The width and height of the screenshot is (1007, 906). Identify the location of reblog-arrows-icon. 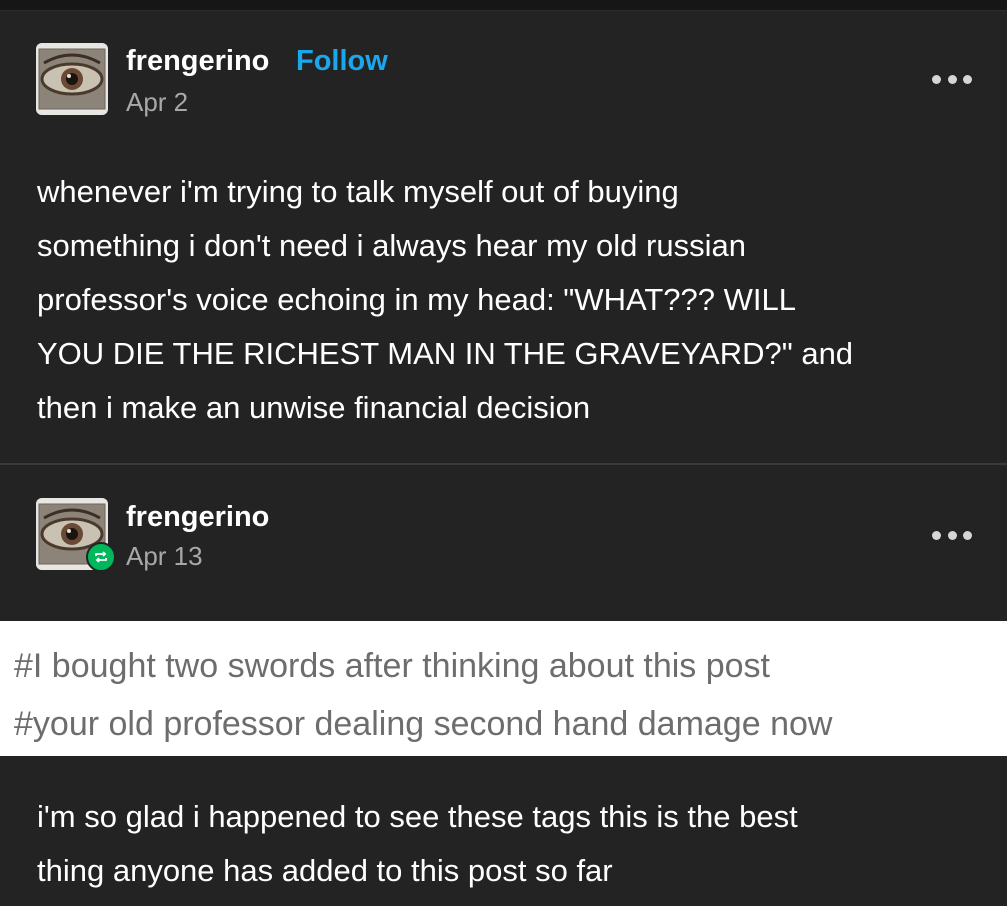
(101, 557).